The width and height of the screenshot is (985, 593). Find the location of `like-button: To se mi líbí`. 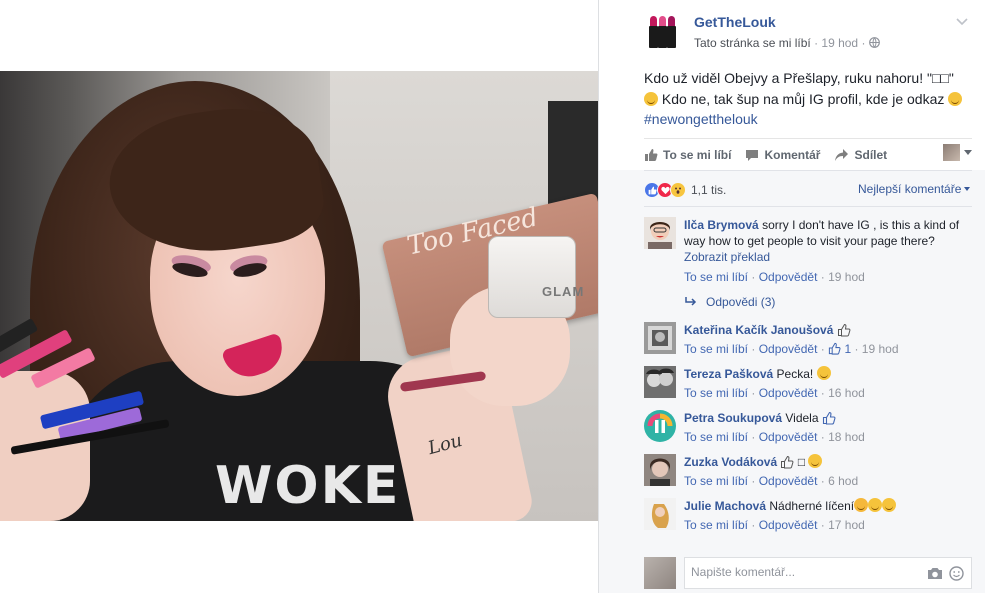

like-button: To se mi líbí is located at coordinates (687, 155).